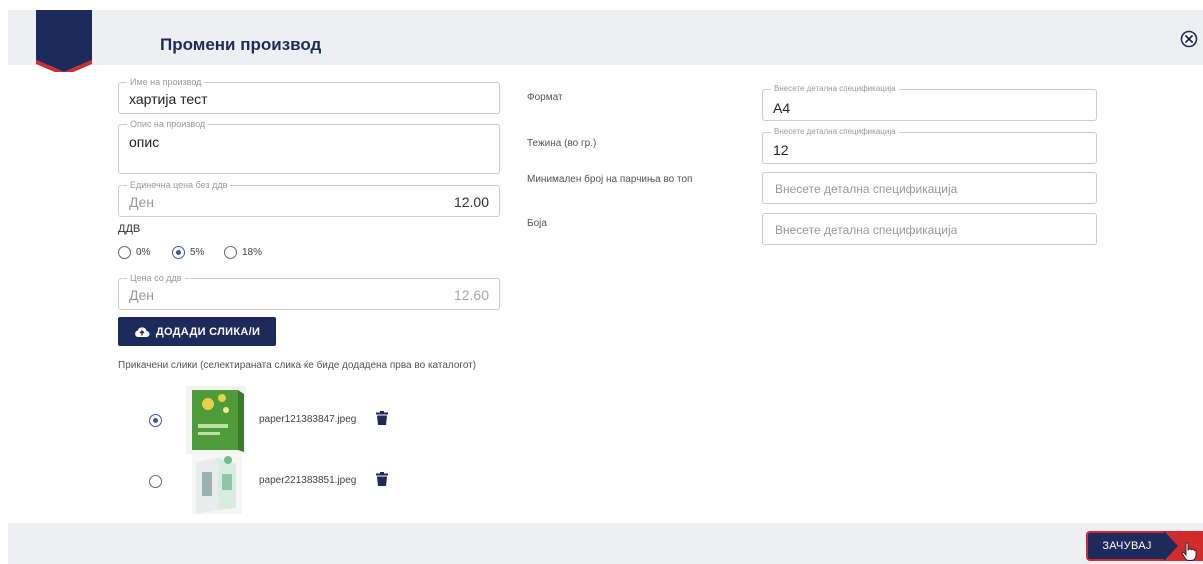 Image resolution: width=1203 pixels, height=564 pixels. I want to click on price-with-vat-value: 12.60, so click(471, 295).